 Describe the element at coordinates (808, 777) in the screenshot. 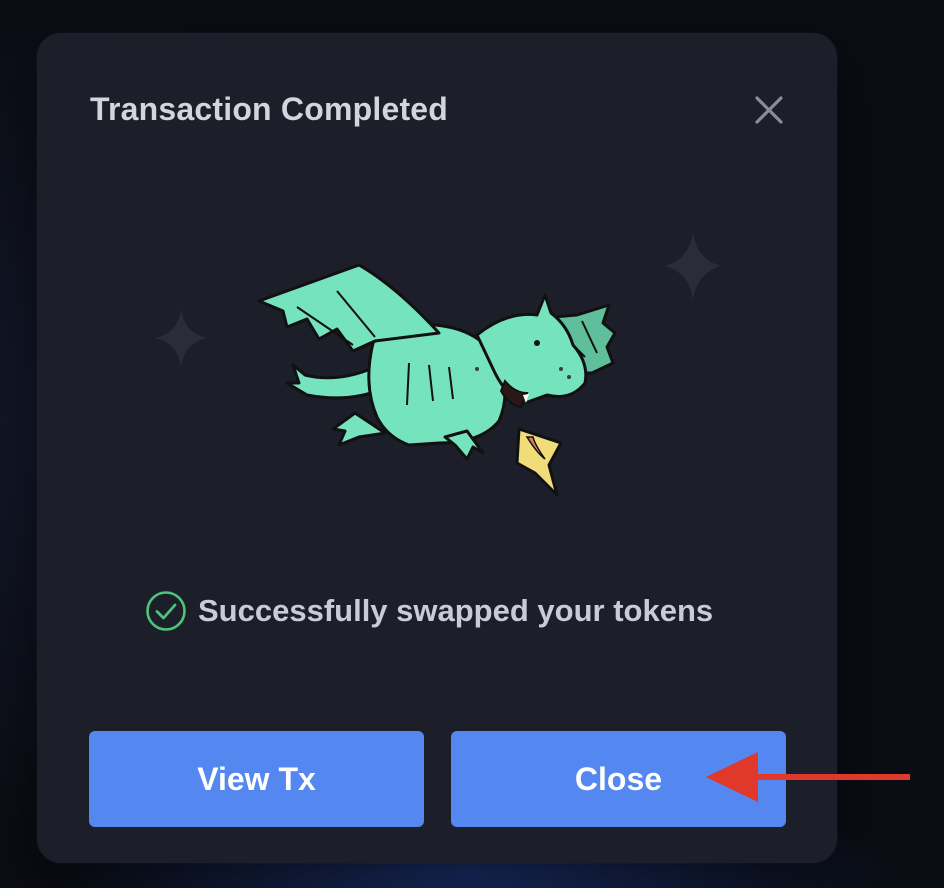

I see `red-arrow-annotation` at that location.